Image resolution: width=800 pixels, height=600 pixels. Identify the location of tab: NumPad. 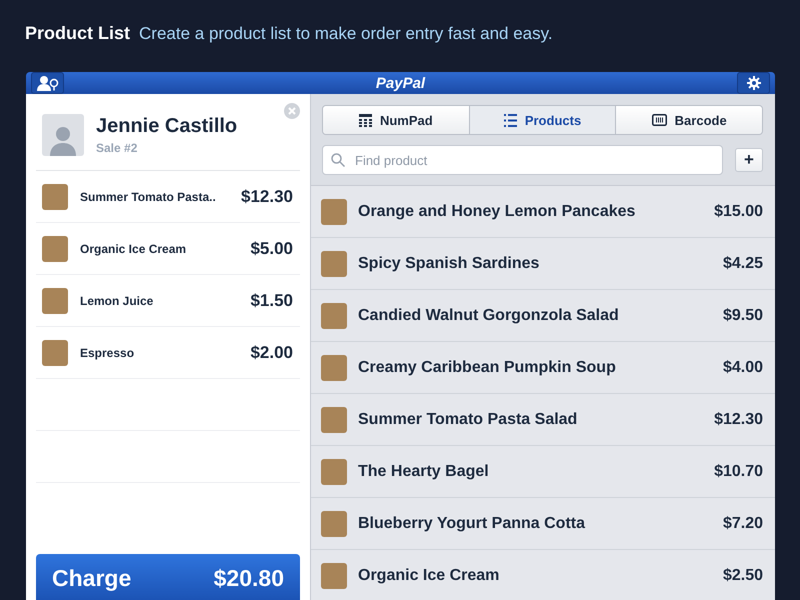
(396, 120).